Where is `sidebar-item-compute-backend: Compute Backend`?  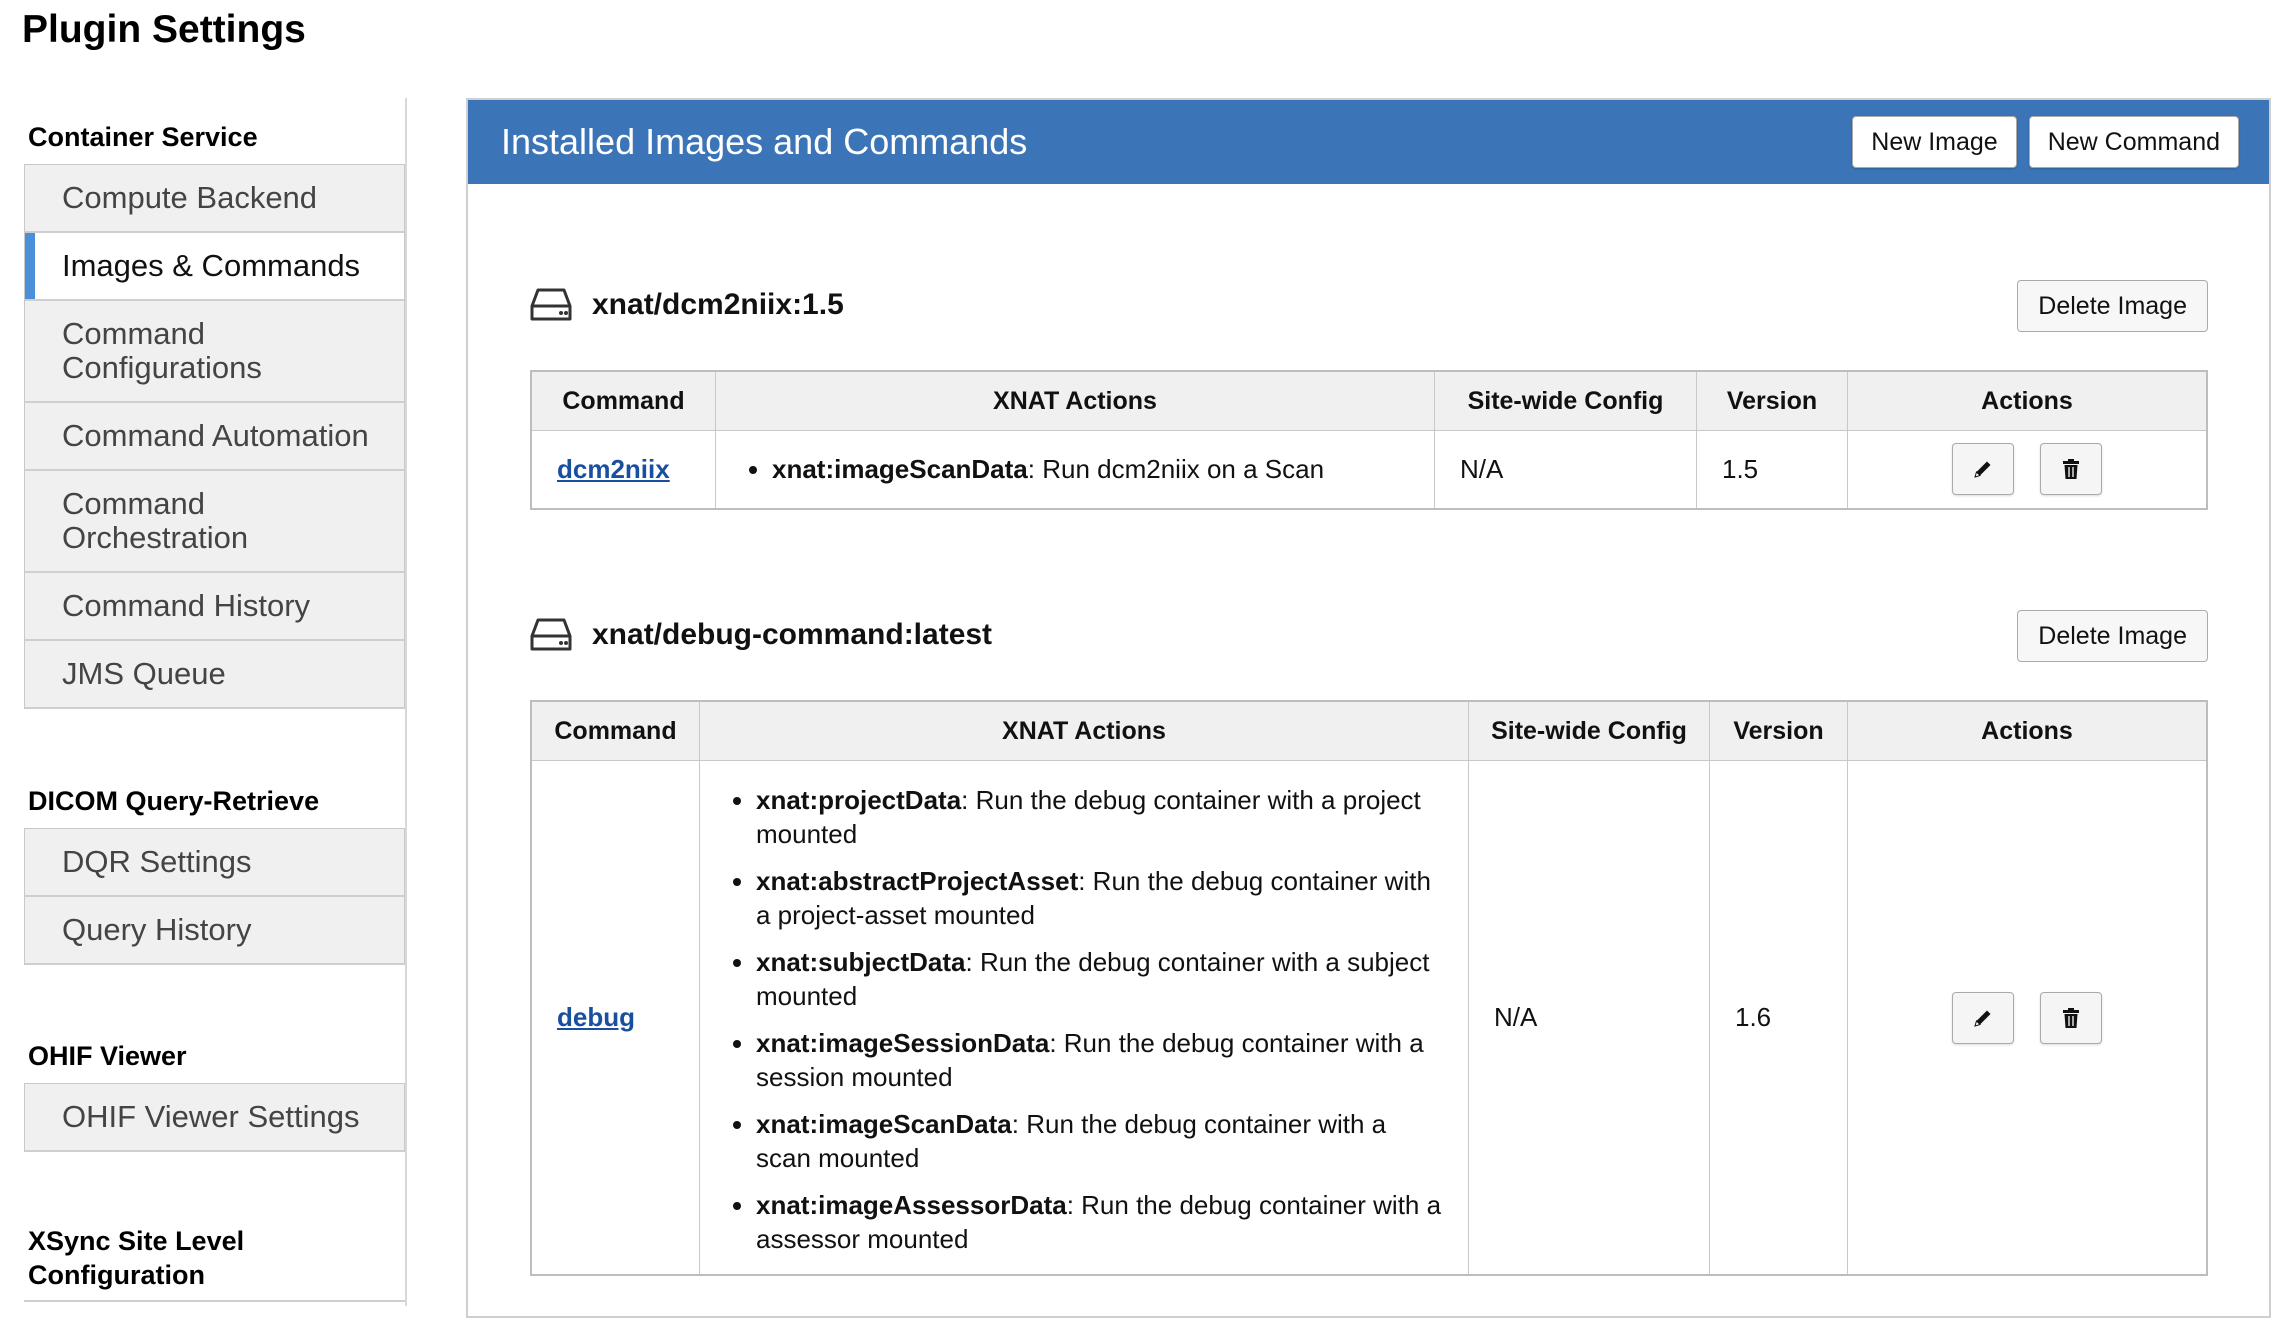 sidebar-item-compute-backend: Compute Backend is located at coordinates (214, 199).